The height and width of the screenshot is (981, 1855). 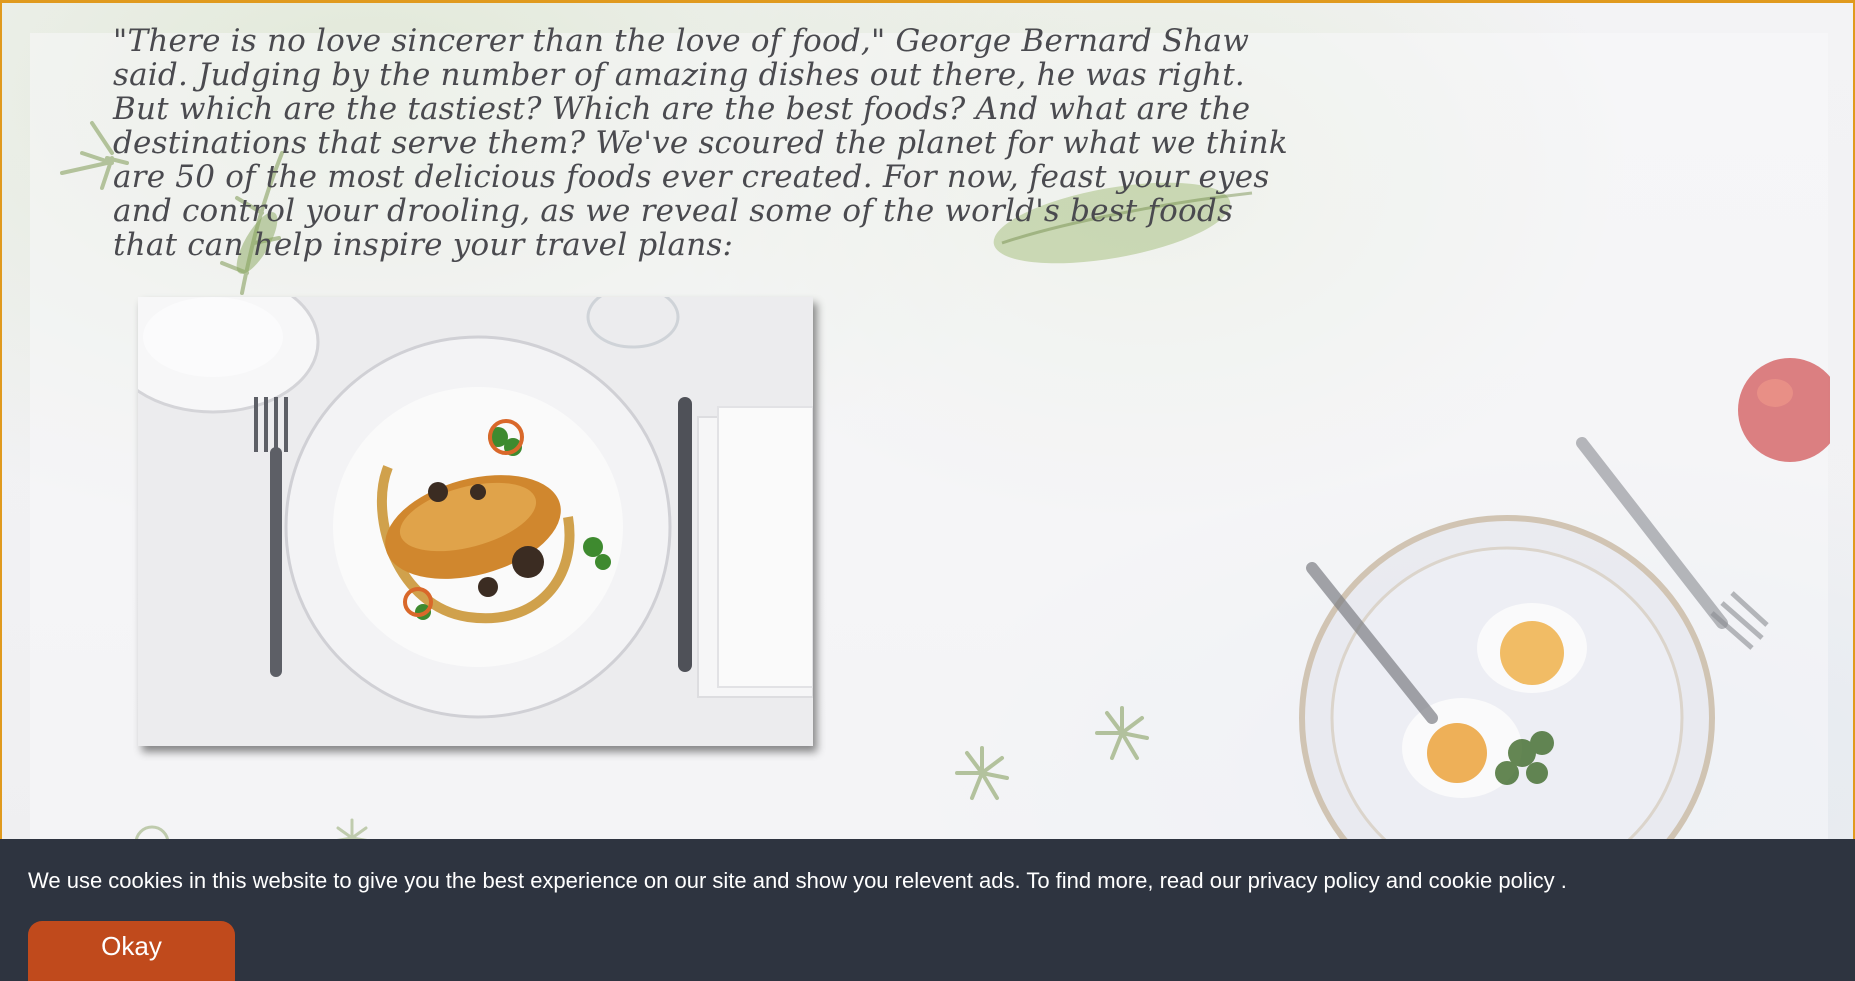 I want to click on cookie-consent-banner, so click(x=927, y=910).